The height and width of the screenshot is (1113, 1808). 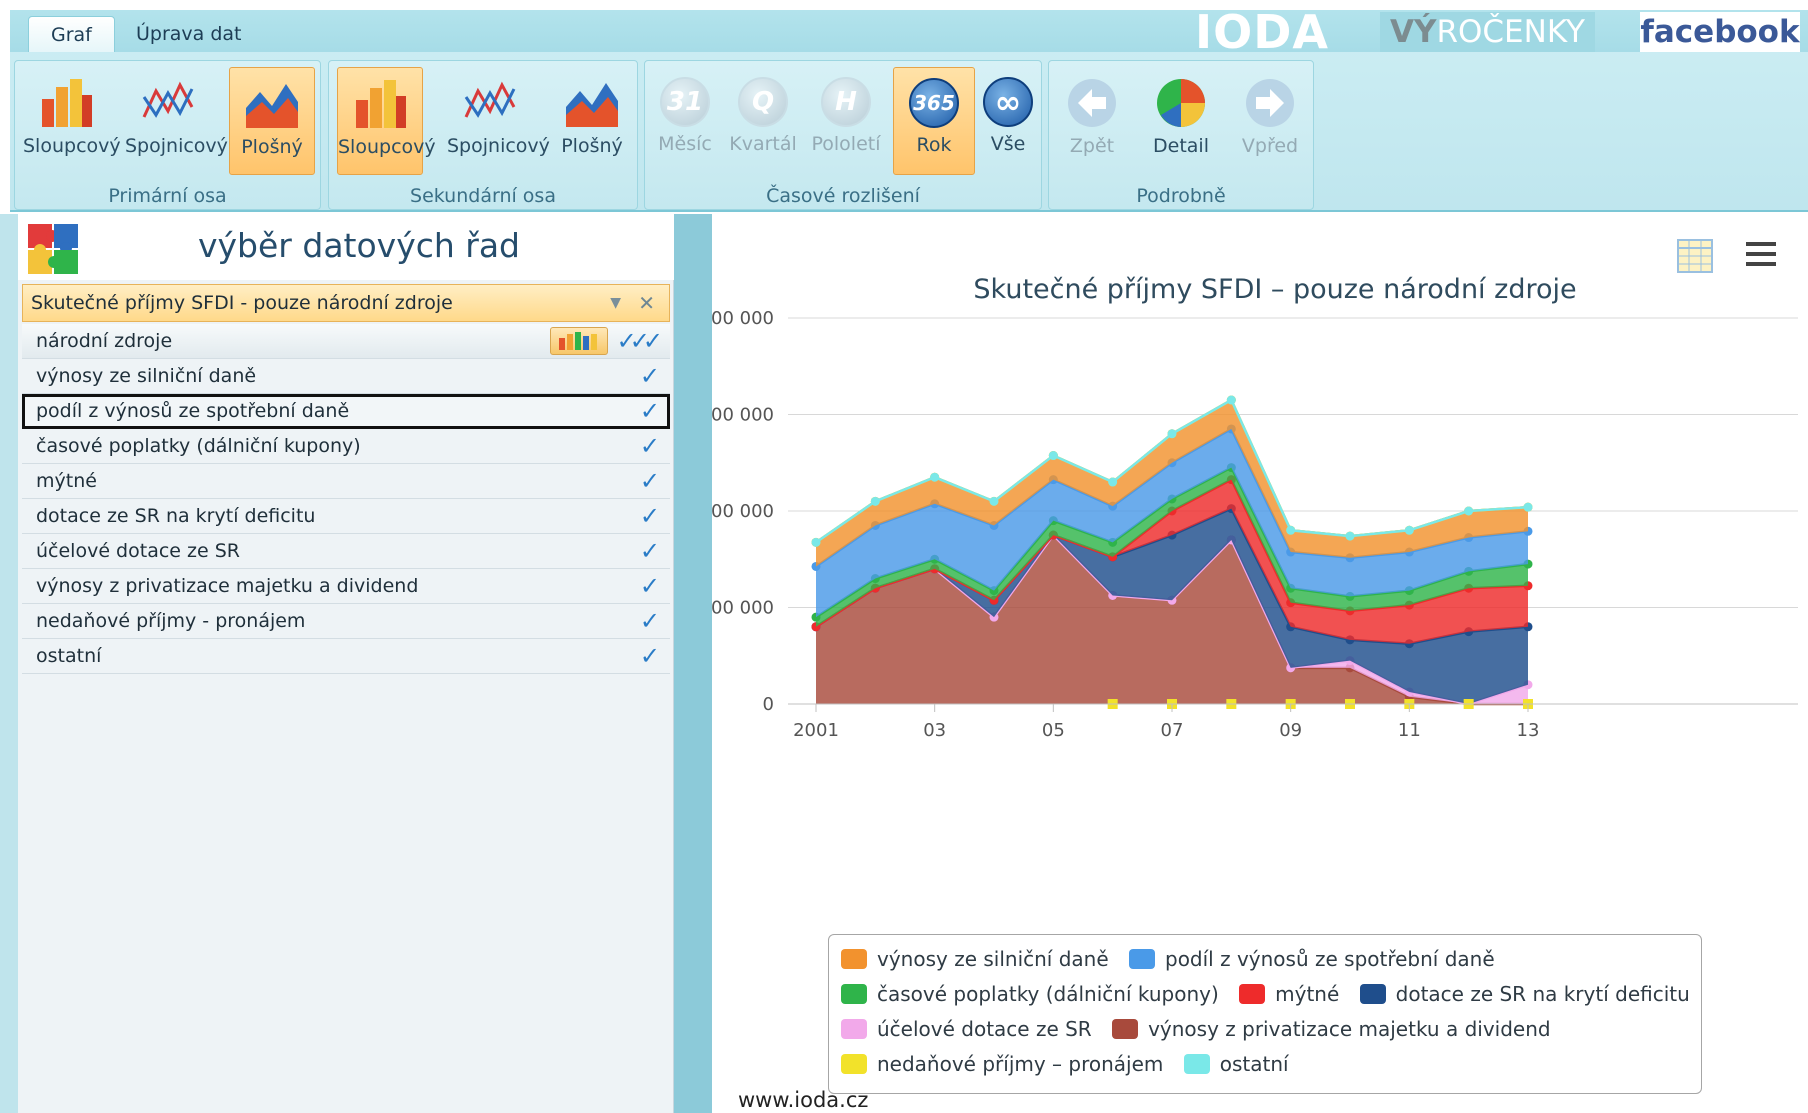 I want to click on legend-item: nedaňové příjmy – pronájem, so click(x=1002, y=1064).